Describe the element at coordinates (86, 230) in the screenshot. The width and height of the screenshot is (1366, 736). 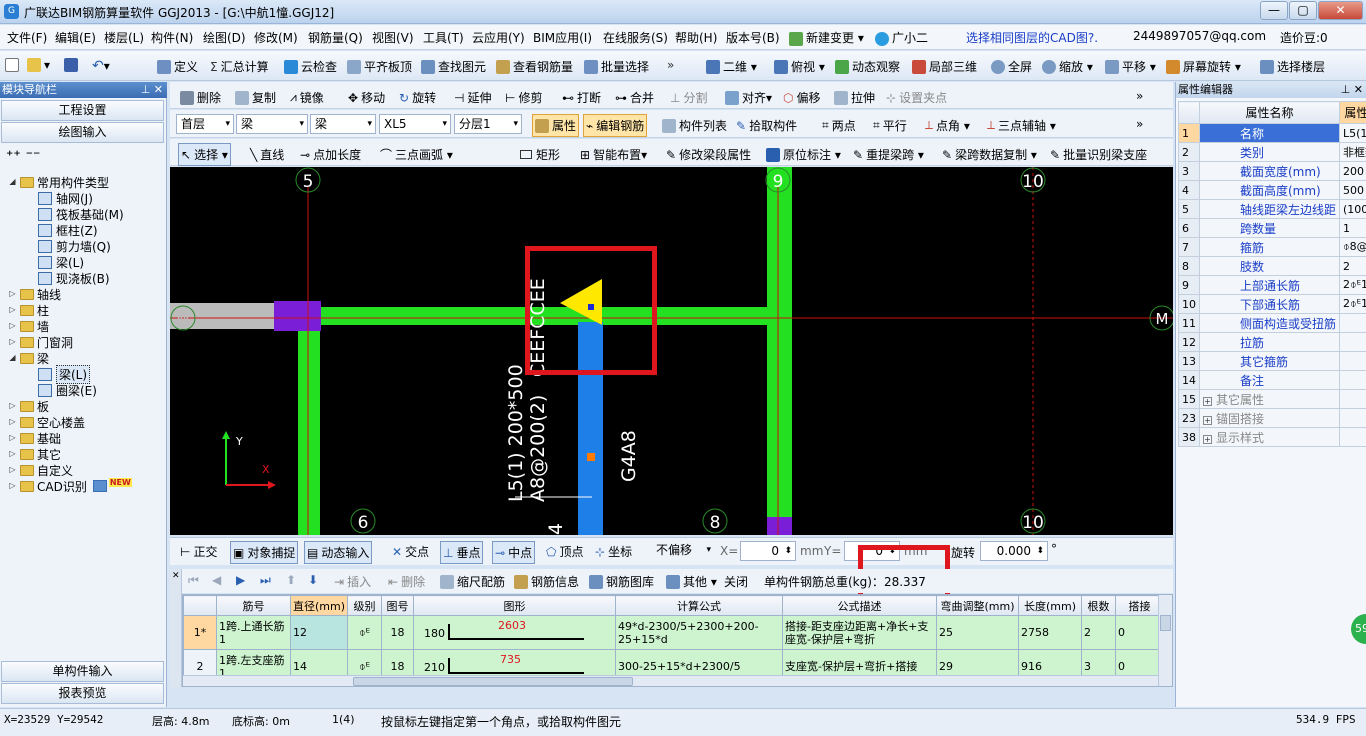
I see `tree-item: 框柱(Z)` at that location.